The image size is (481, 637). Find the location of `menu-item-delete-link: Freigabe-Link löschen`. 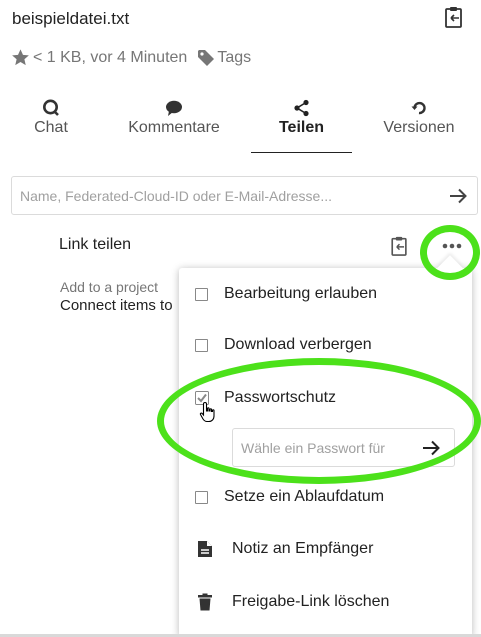

menu-item-delete-link: Freigabe-Link löschen is located at coordinates (325, 602).